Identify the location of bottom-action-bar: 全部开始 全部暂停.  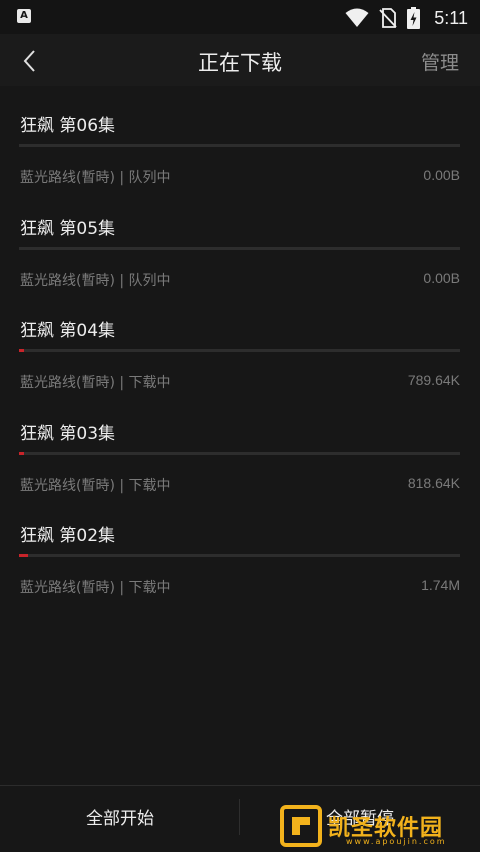
(240, 818).